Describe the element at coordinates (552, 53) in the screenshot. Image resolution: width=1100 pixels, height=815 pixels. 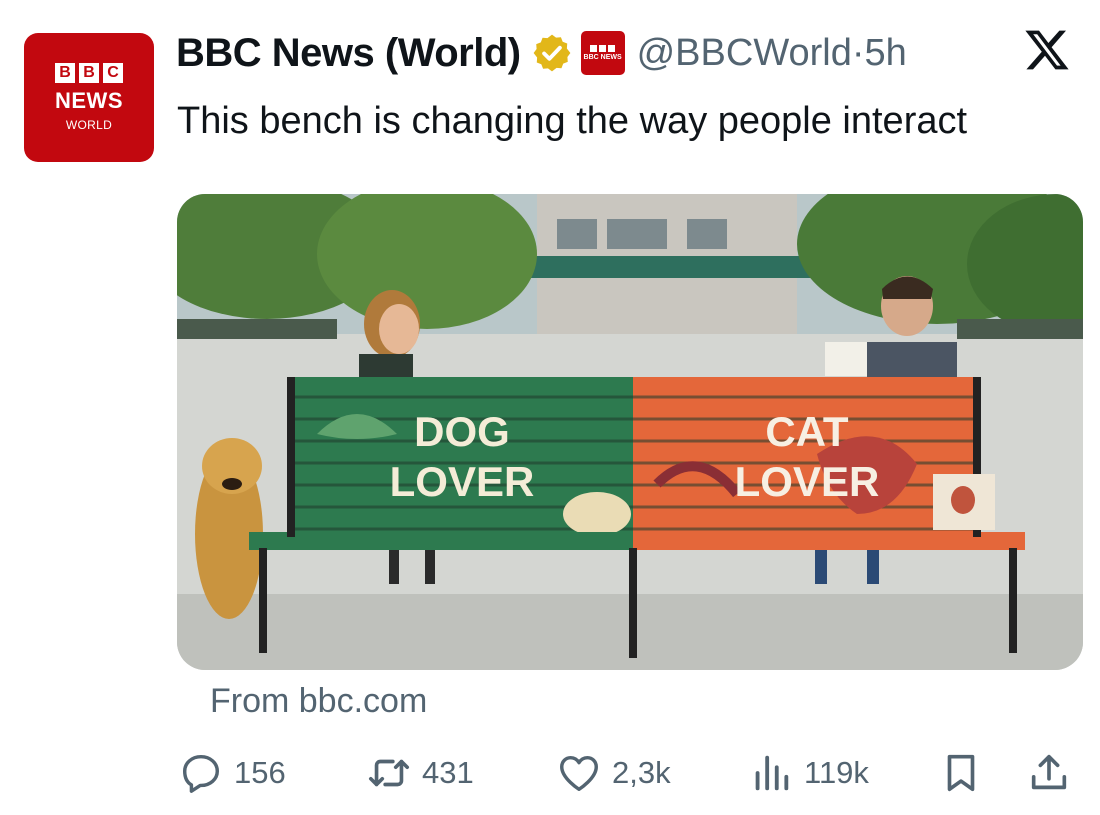
I see `verified-badge-icon` at that location.